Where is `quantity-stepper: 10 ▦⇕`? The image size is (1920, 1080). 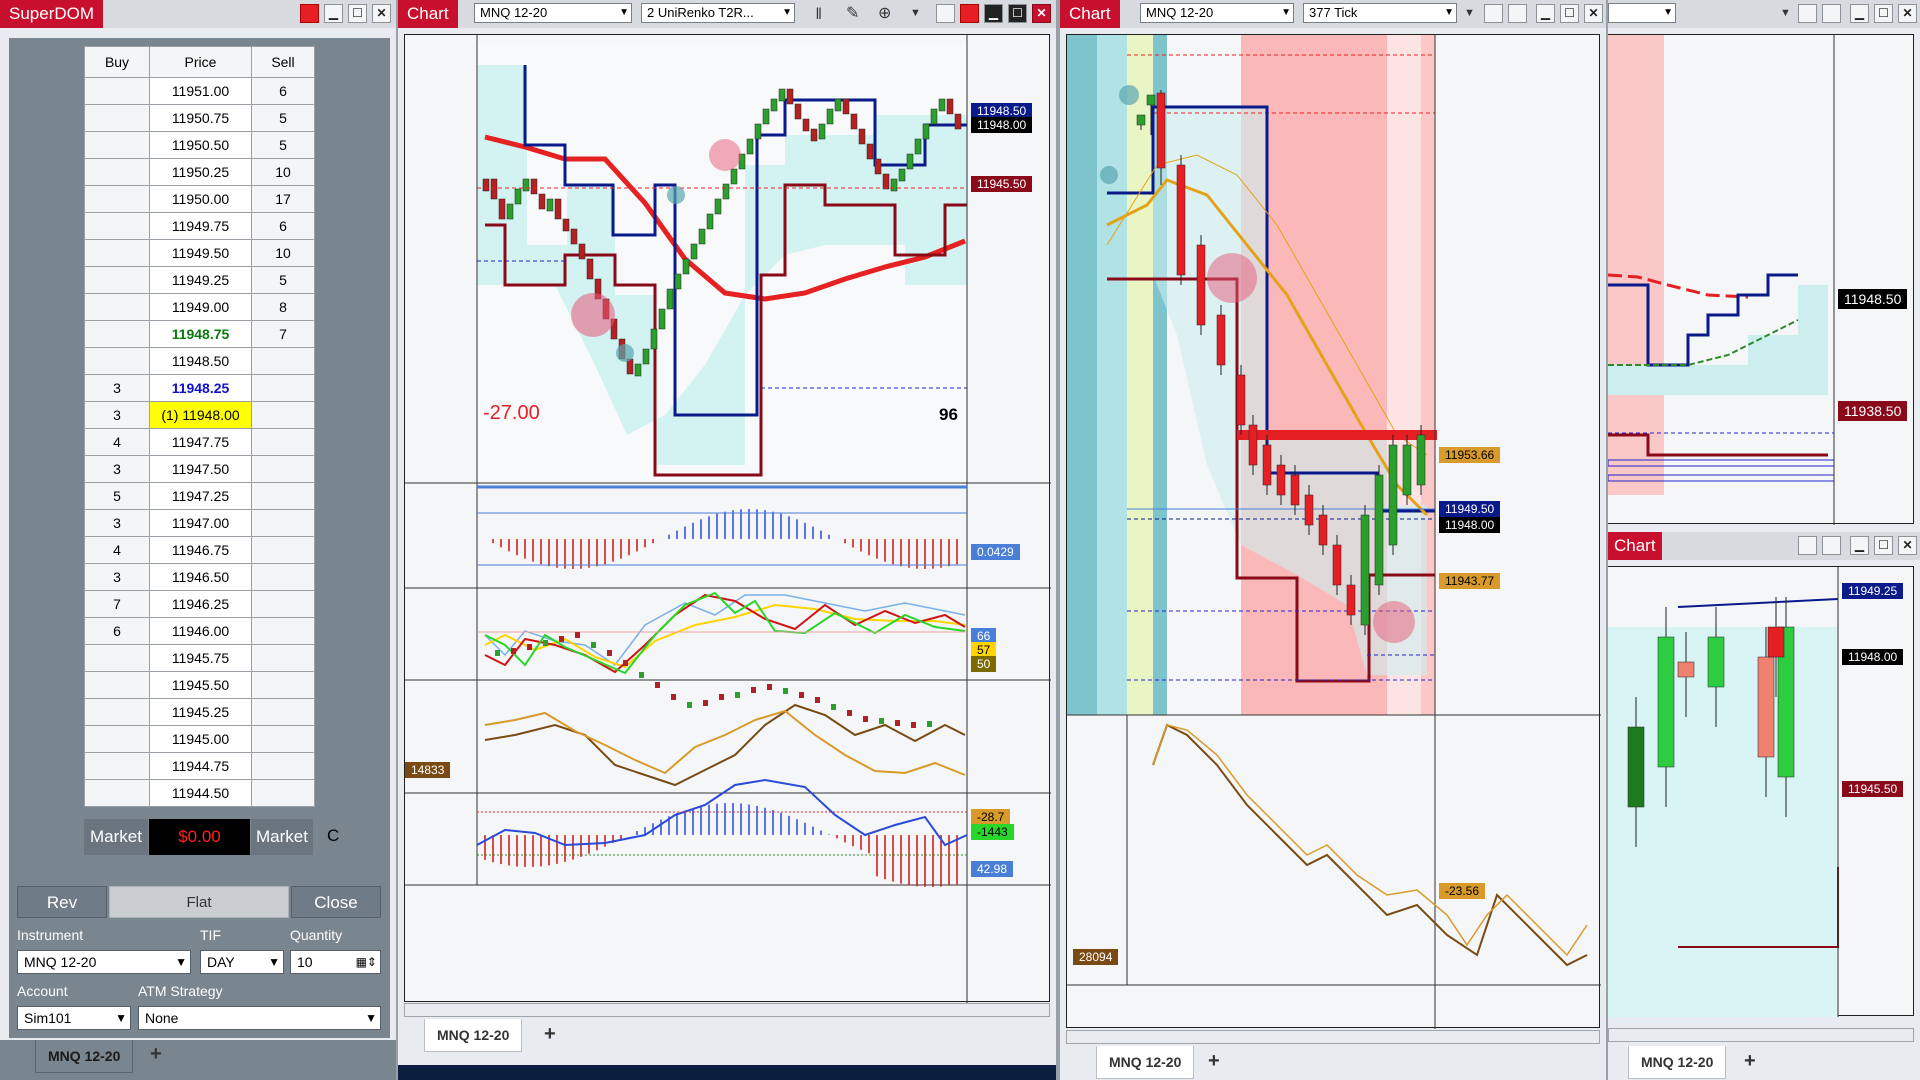
quantity-stepper: 10 ▦⇕ is located at coordinates (335, 962).